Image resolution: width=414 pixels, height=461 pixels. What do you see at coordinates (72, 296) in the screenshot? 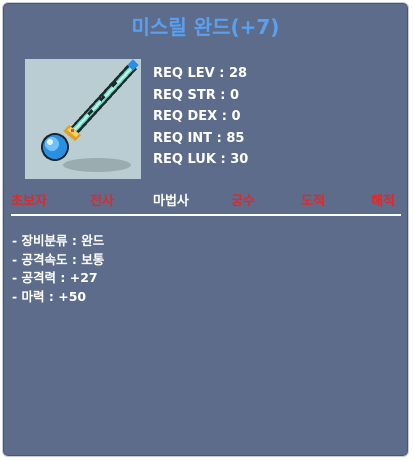
I see `detail-magic-value: +50` at bounding box center [72, 296].